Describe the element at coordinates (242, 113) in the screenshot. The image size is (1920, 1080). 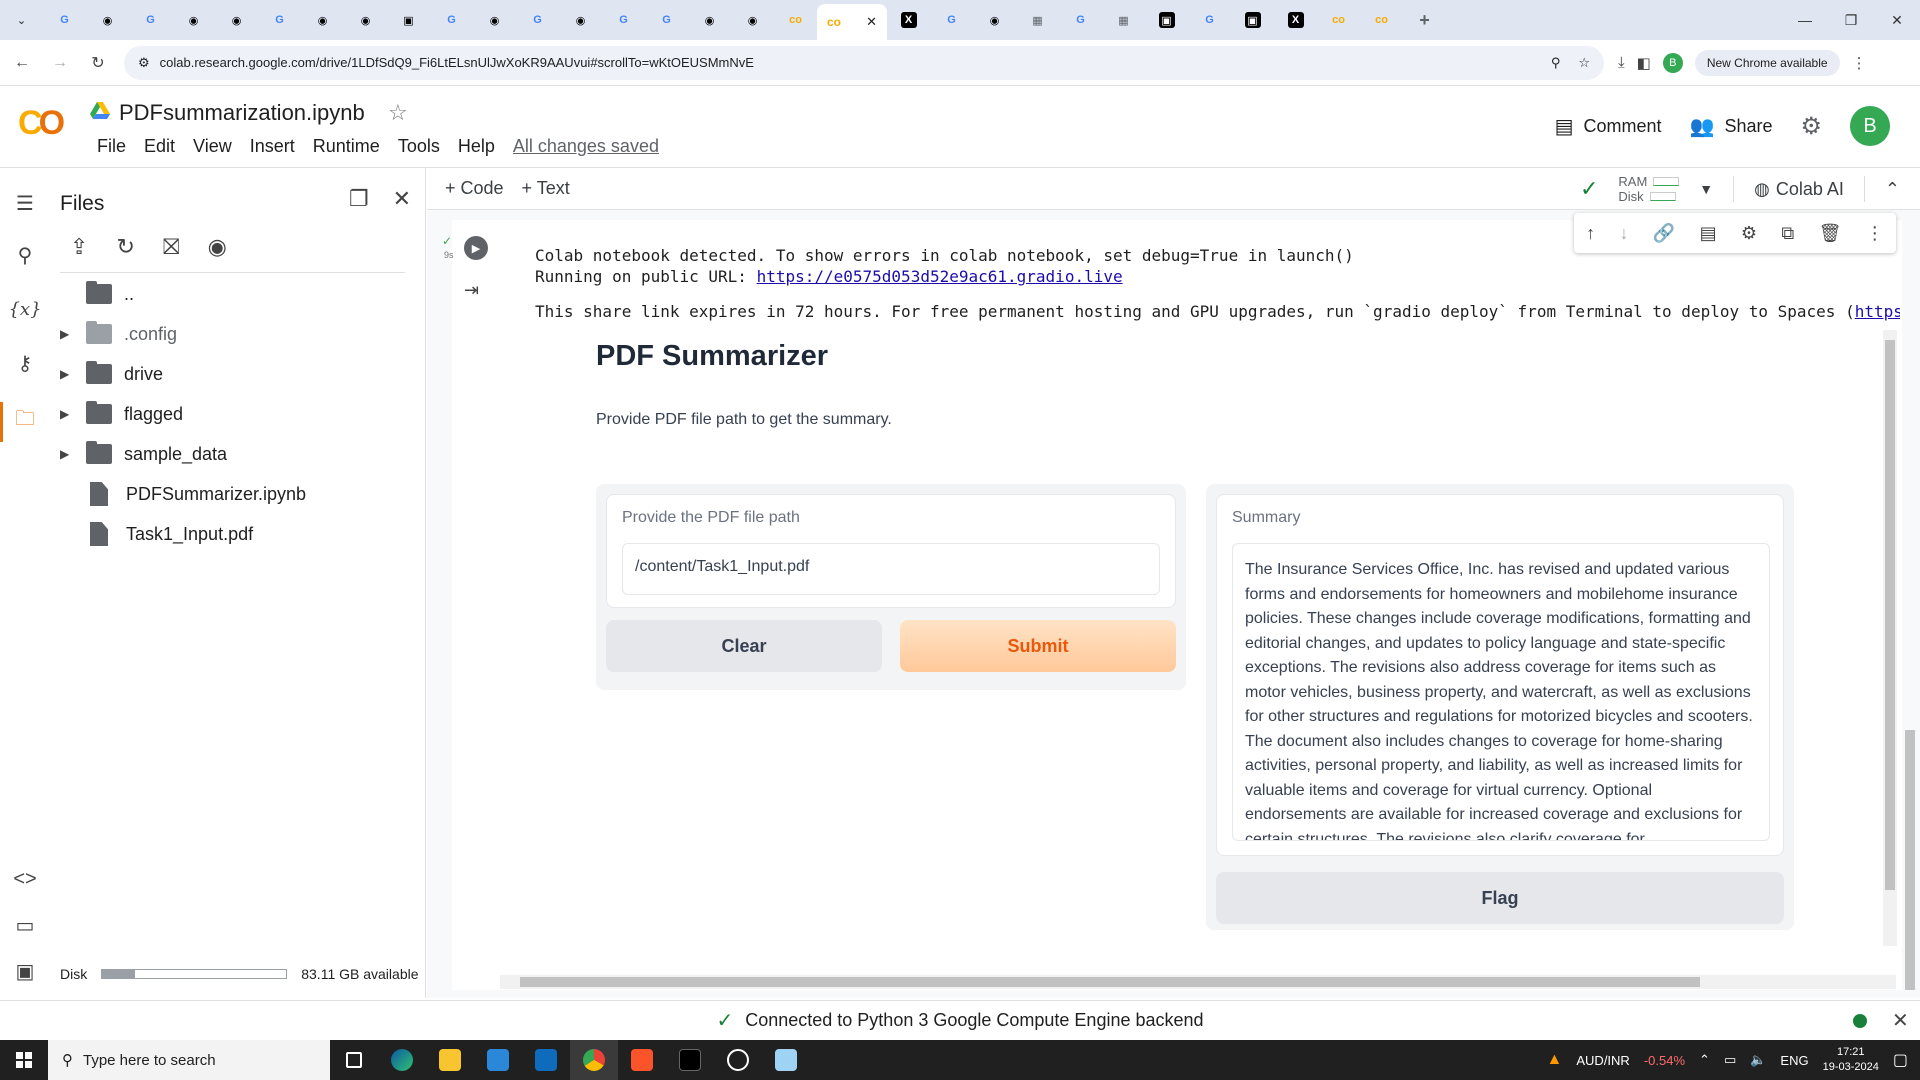
I see `notebook-title: PDFsummarization.ipynb` at that location.